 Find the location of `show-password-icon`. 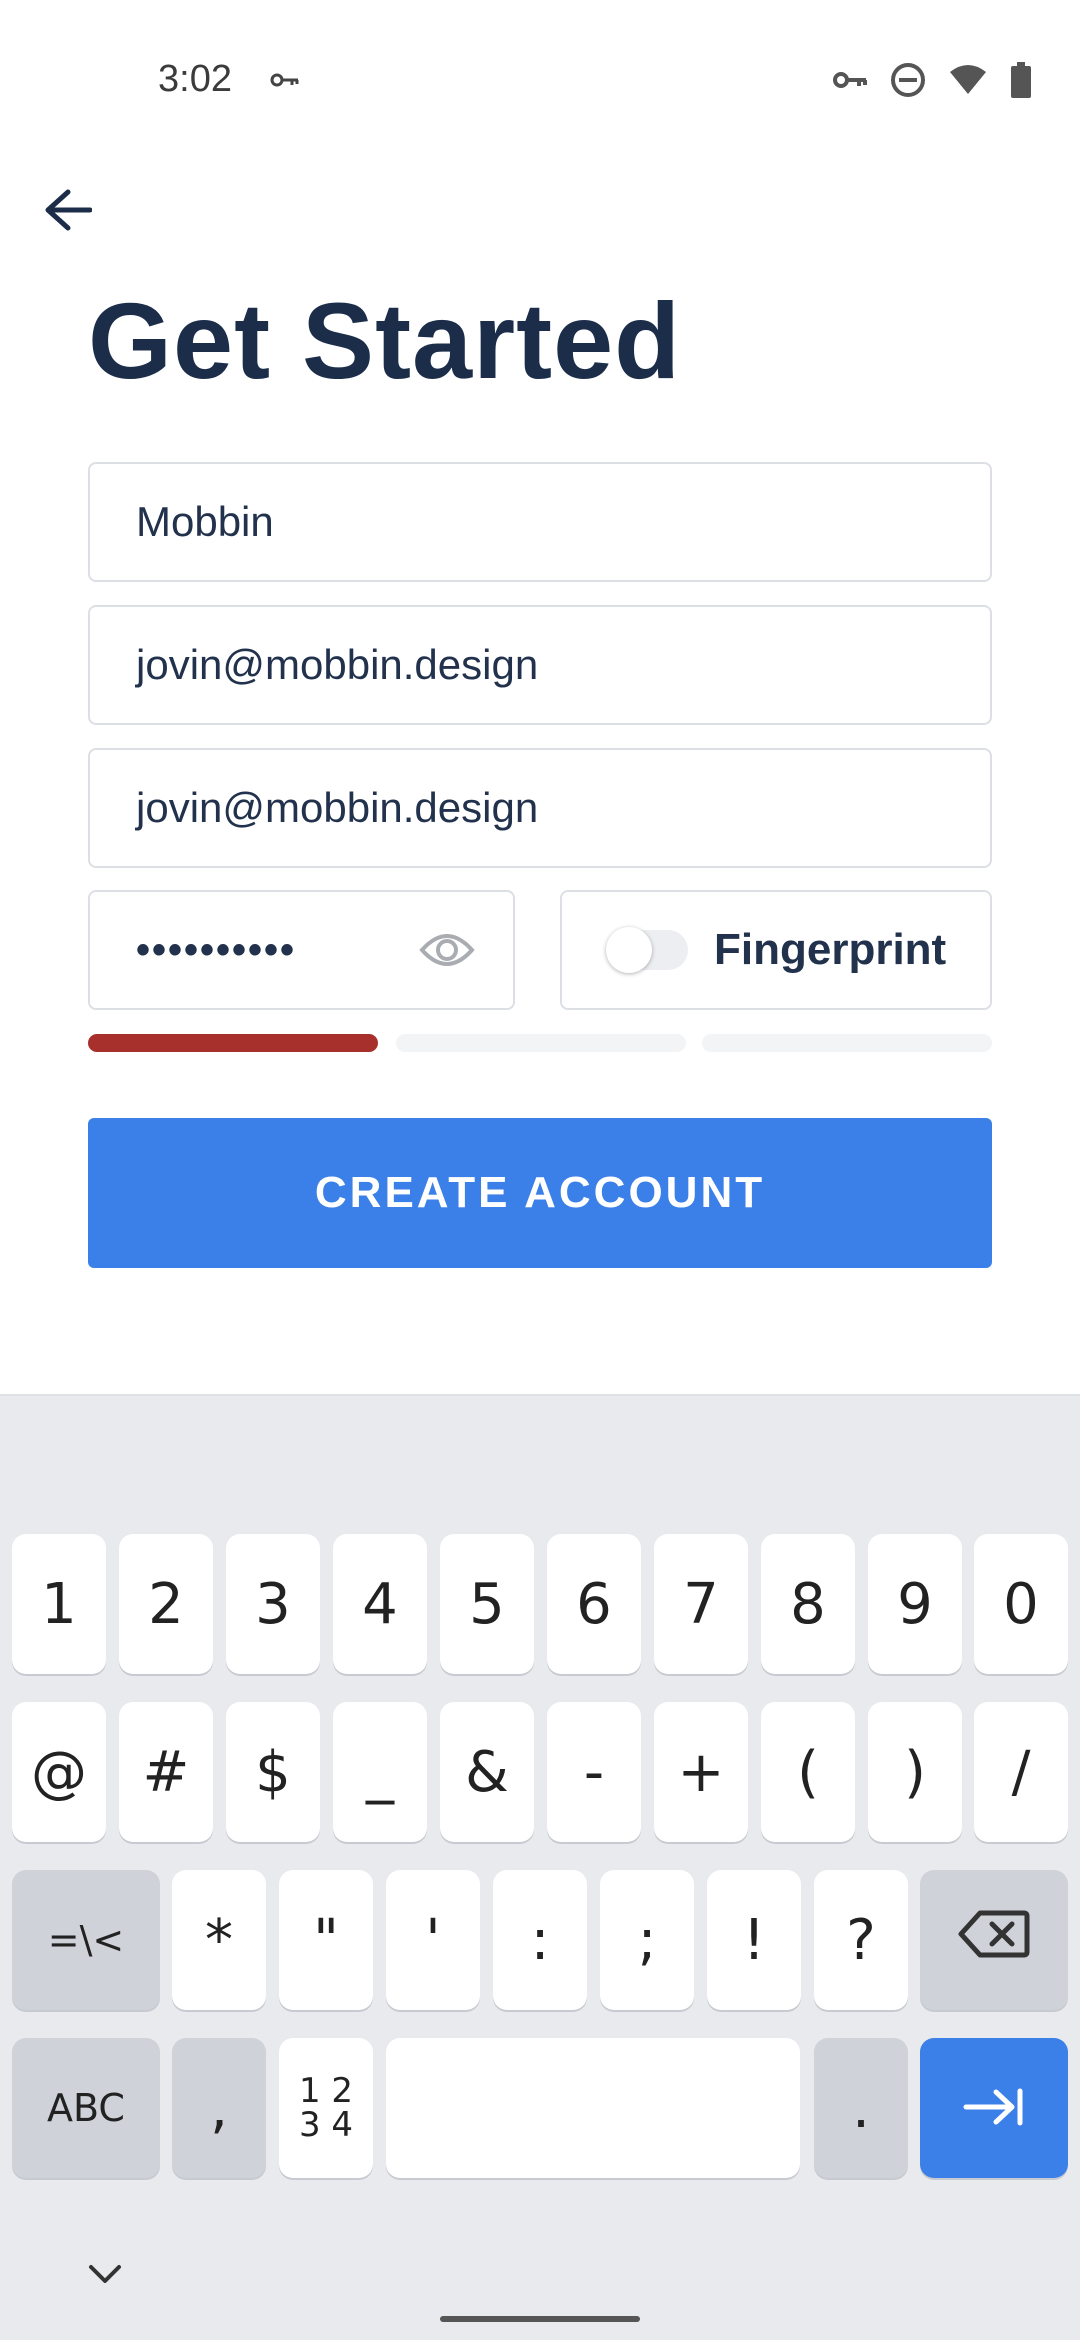

show-password-icon is located at coordinates (447, 952).